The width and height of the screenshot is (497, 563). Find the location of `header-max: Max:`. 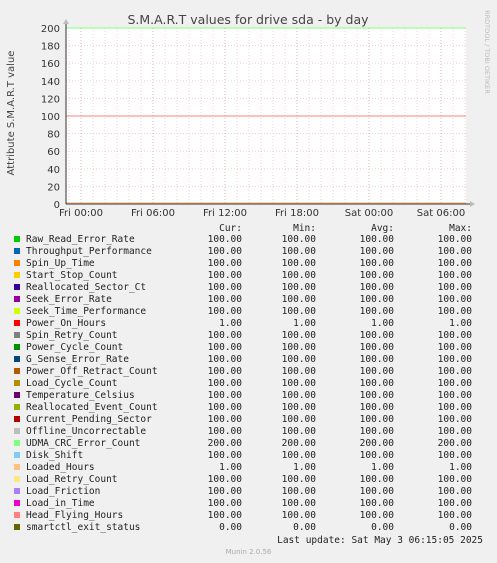

header-max: Max: is located at coordinates (460, 228).